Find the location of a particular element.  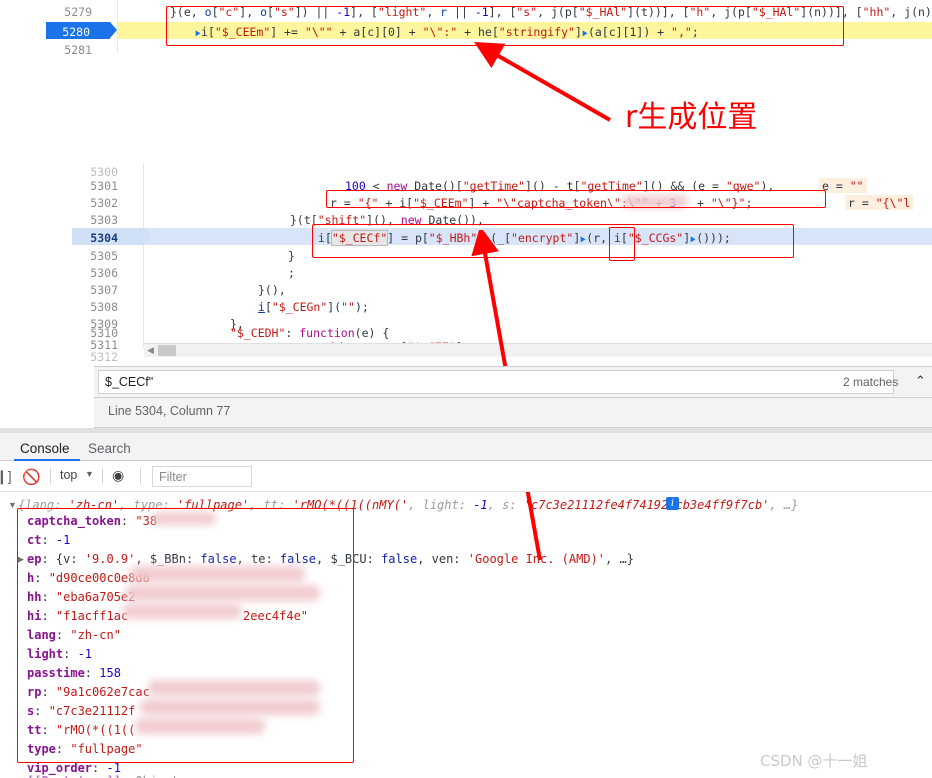

code-line: ; is located at coordinates (291, 273).